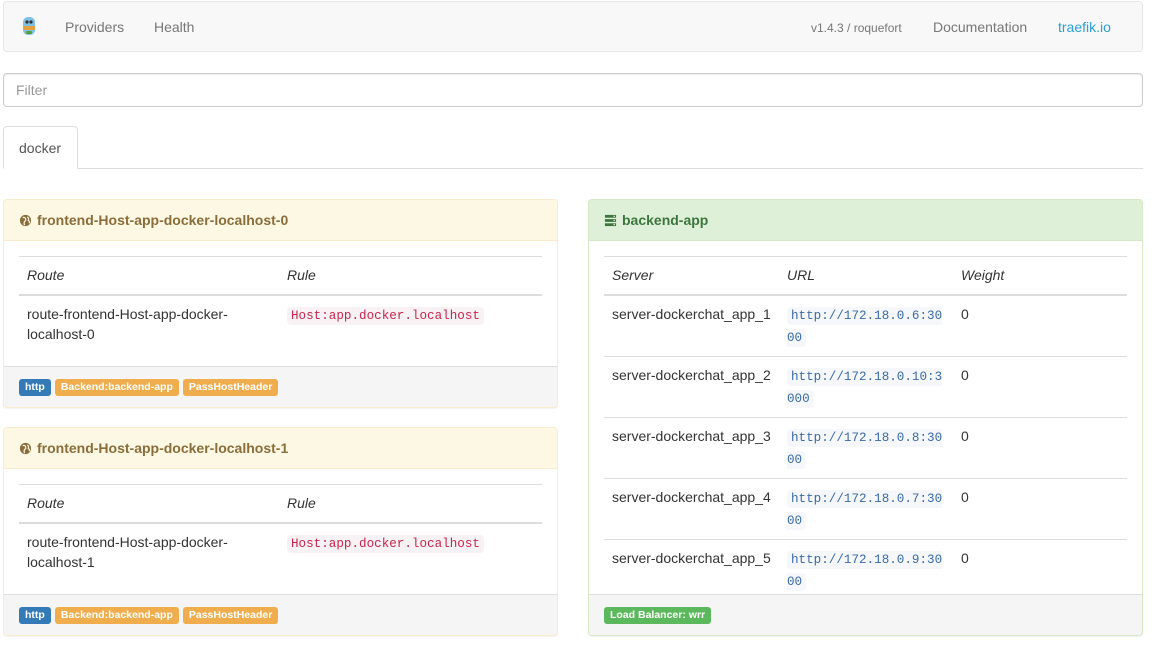 This screenshot has height=650, width=1166. I want to click on backend-title: backend-app, so click(665, 220).